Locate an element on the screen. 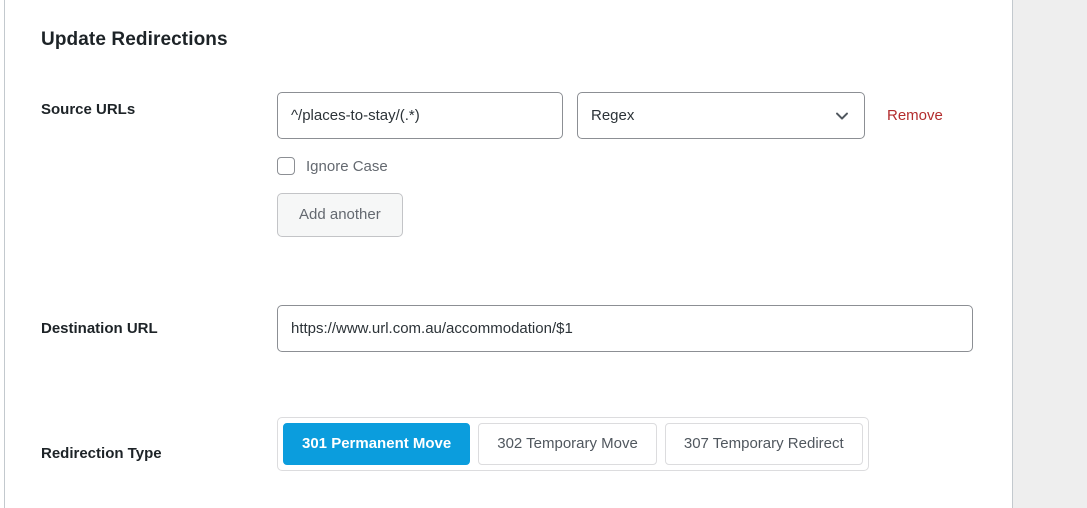  source-url-input is located at coordinates (420, 115).